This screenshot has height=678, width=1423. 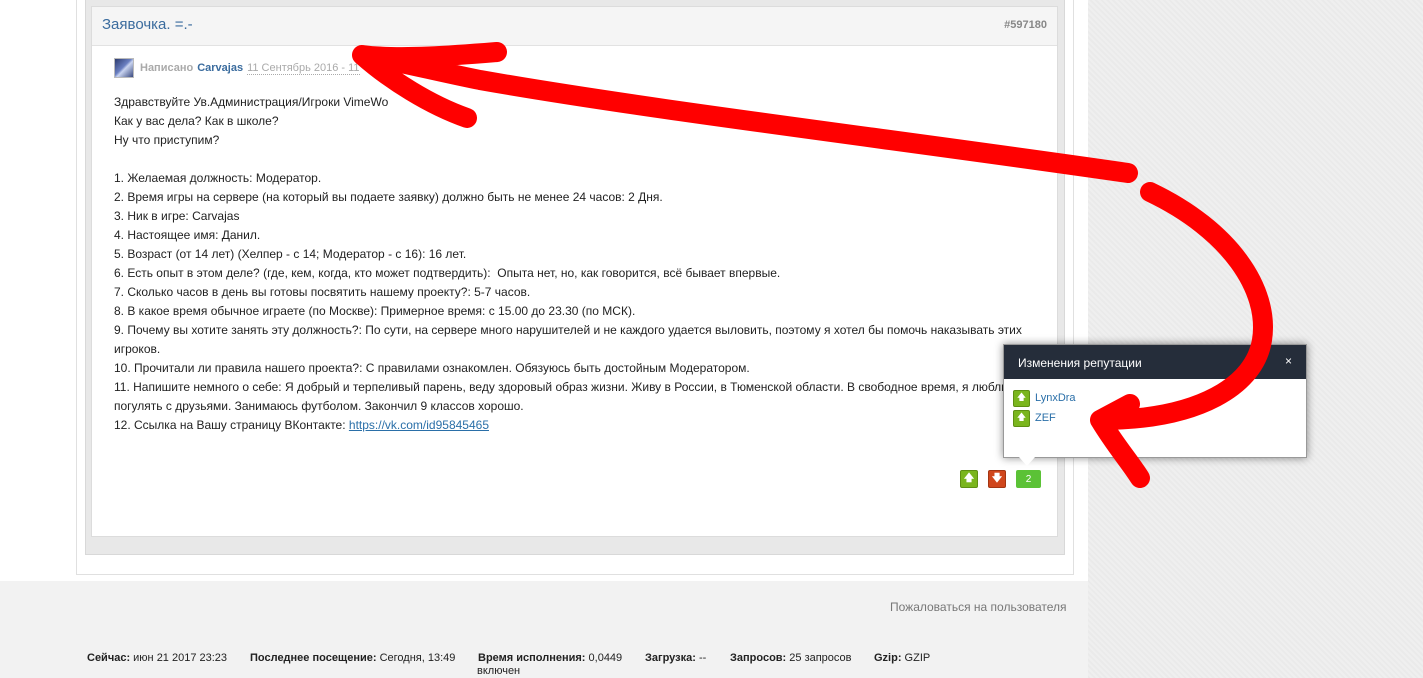 I want to click on footer-last-visit-value: Сегодня, 13:49, so click(x=416, y=658).